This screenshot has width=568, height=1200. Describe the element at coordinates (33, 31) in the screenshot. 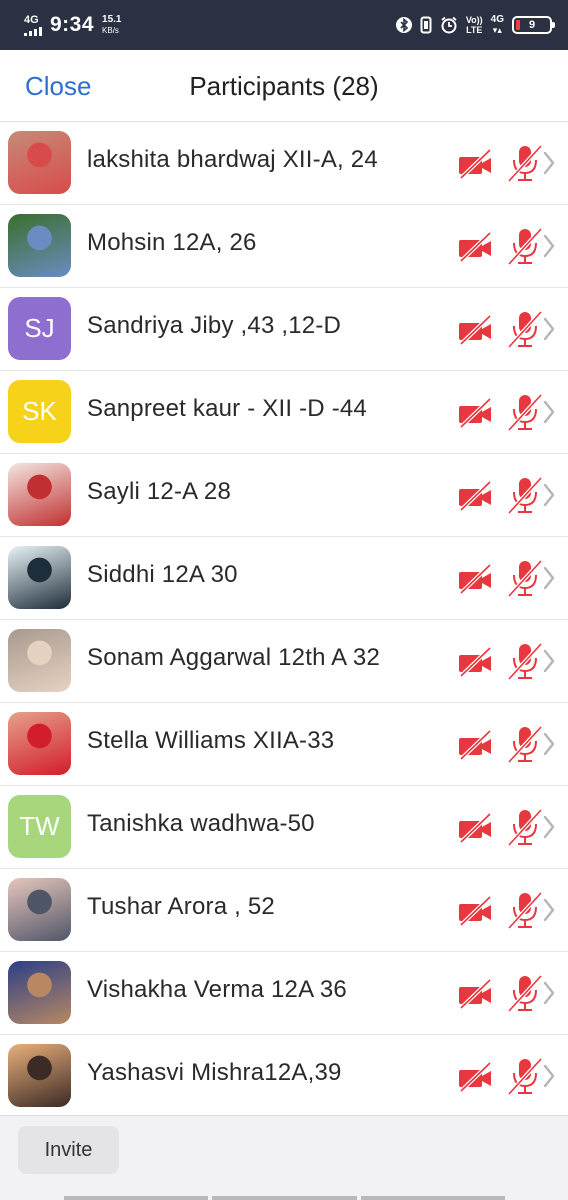

I see `signal-bars-icon` at that location.